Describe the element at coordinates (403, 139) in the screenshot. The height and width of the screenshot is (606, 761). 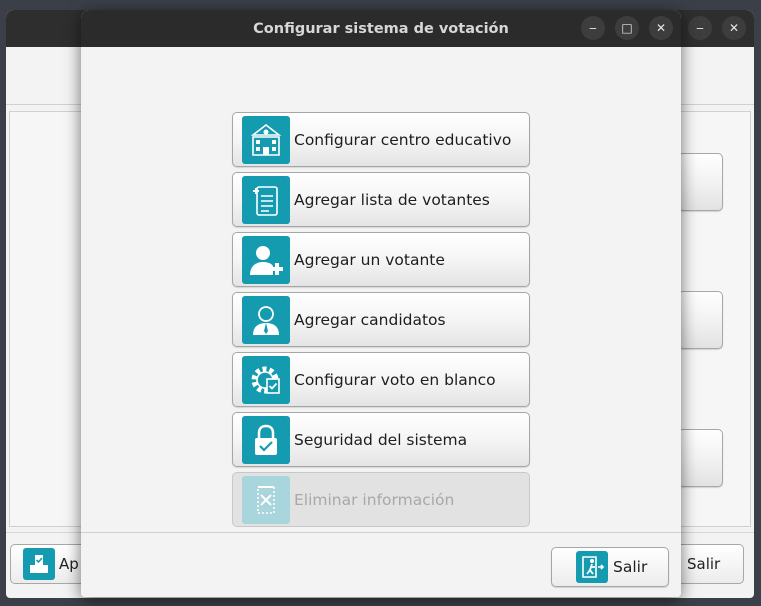
I see `menu-item-label: Configurar centro educativo` at that location.